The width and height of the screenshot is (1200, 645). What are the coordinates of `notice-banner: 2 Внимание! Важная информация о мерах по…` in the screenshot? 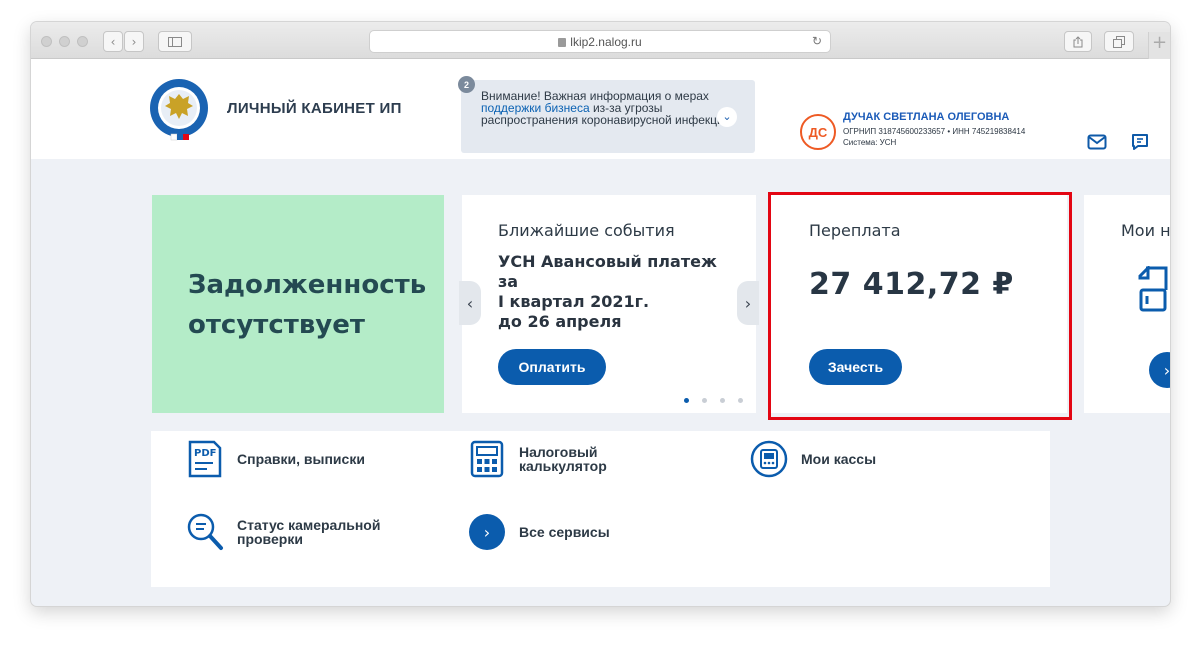 It's located at (606, 114).